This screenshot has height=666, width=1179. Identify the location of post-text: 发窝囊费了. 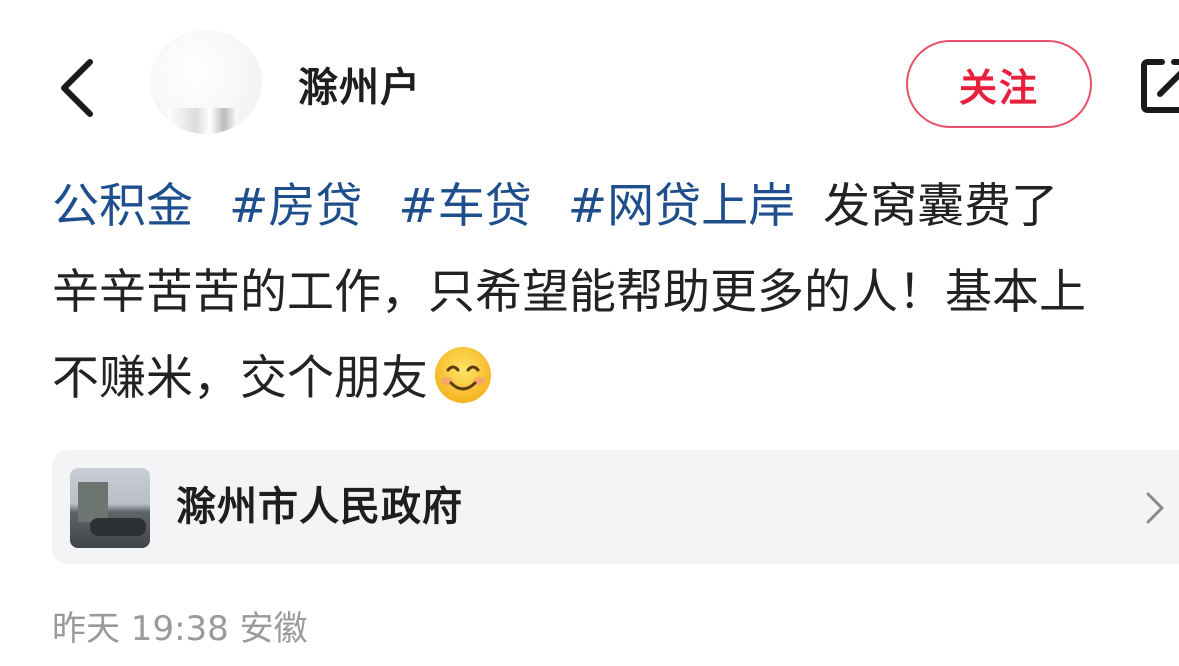
(941, 206).